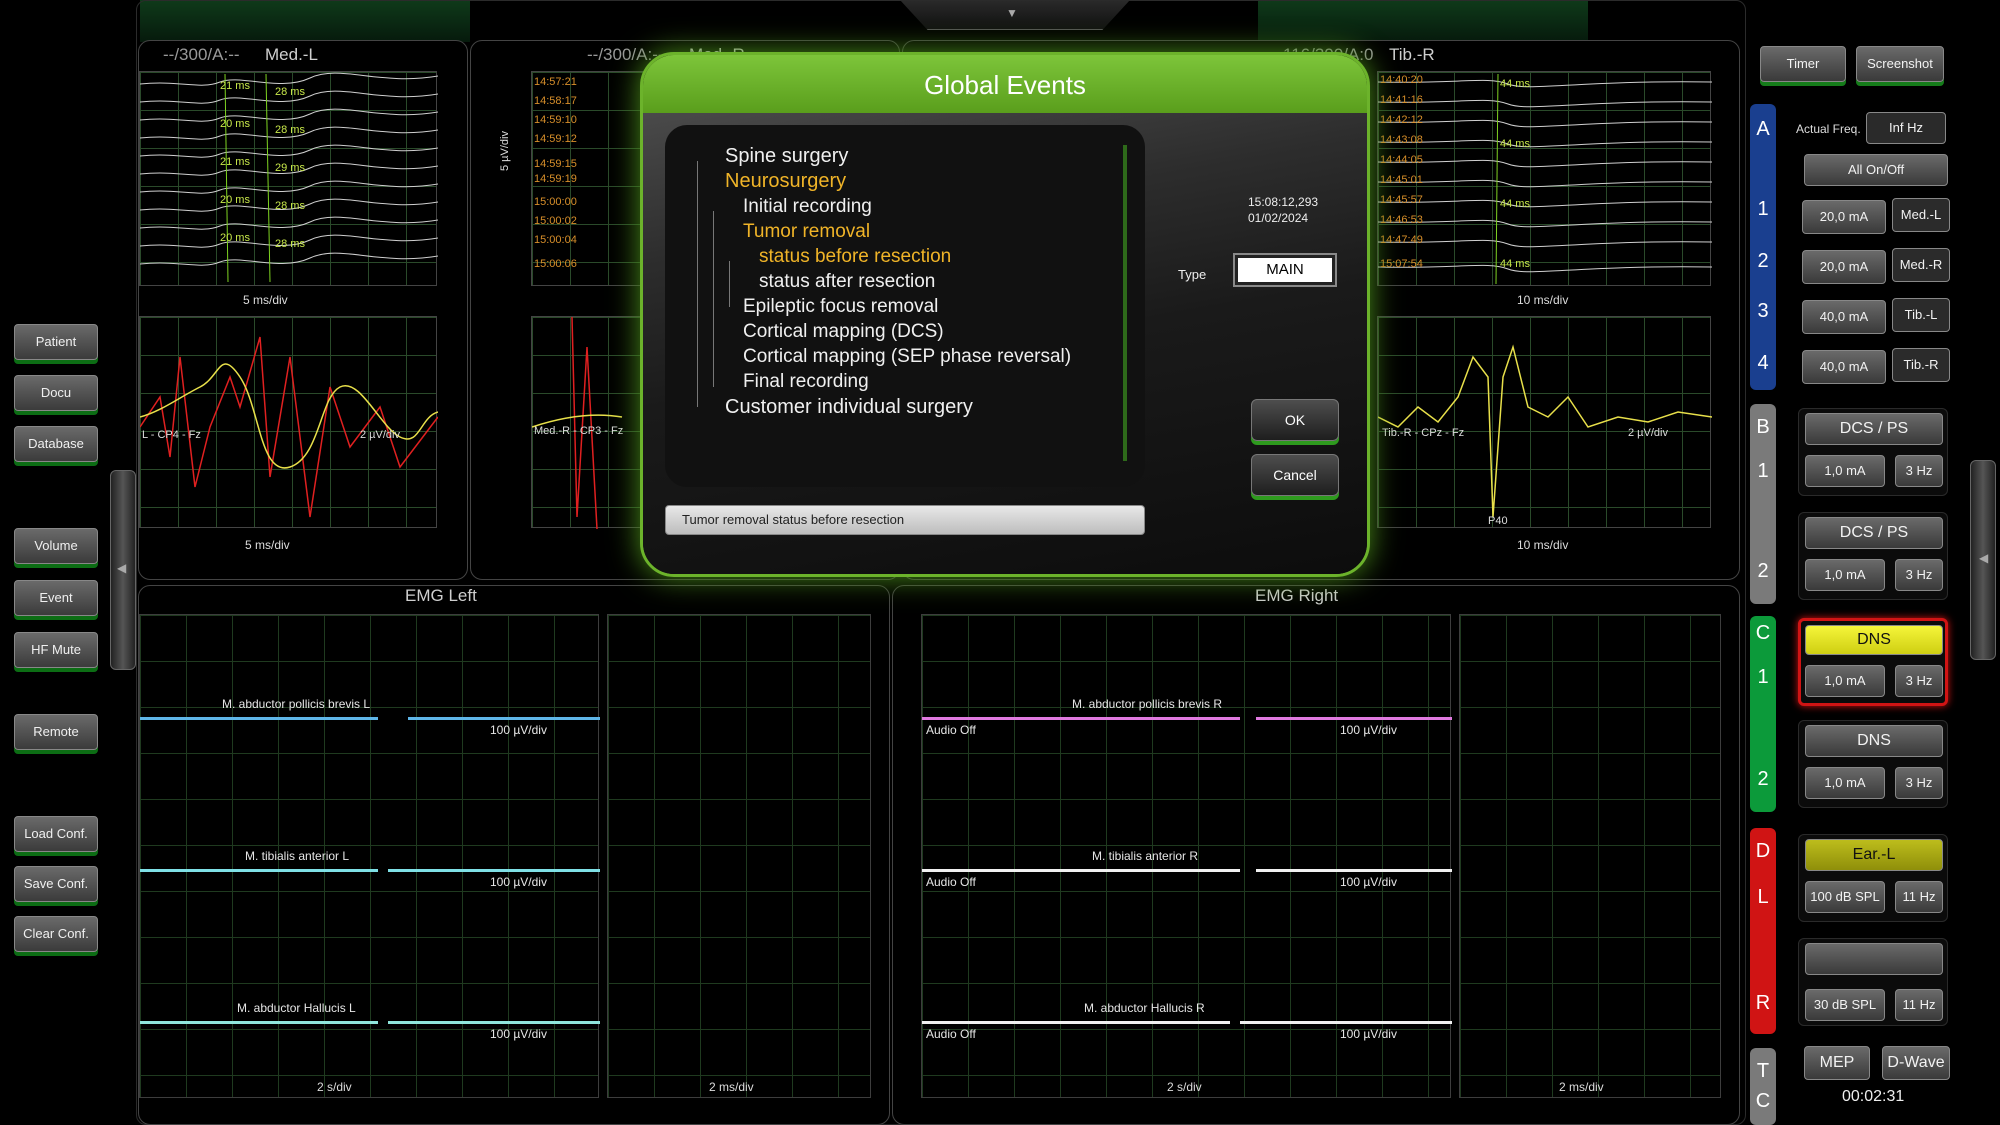  Describe the element at coordinates (843, 332) in the screenshot. I see `tree-item-cortical-mapping-dcs: Cortical mapping (DCS)` at that location.